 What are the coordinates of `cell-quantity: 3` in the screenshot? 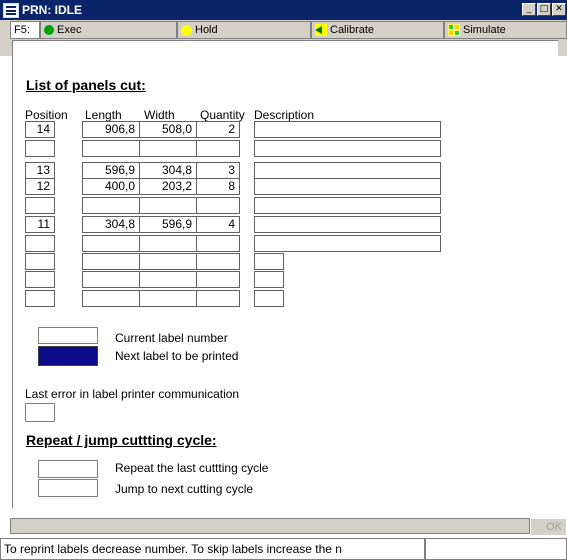 It's located at (218, 170).